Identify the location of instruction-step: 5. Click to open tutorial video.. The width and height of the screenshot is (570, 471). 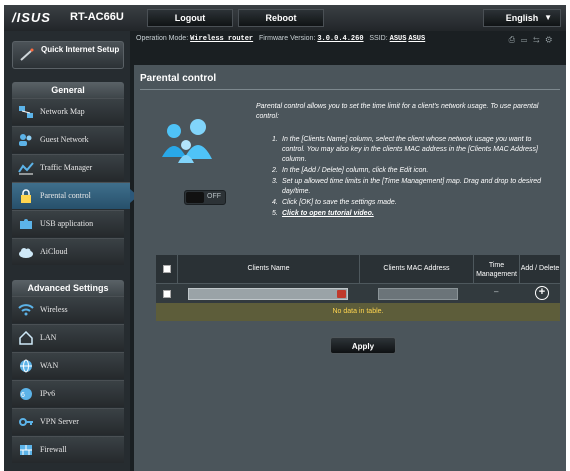
(323, 213).